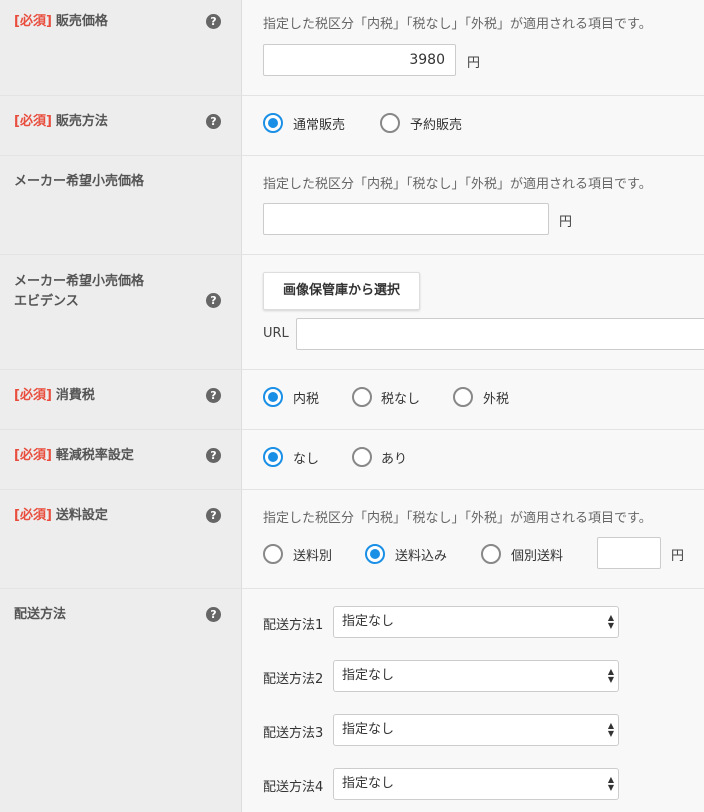 The height and width of the screenshot is (812, 704). What do you see at coordinates (121, 399) in the screenshot?
I see `label-cell: [必須] 消費税 ?` at bounding box center [121, 399].